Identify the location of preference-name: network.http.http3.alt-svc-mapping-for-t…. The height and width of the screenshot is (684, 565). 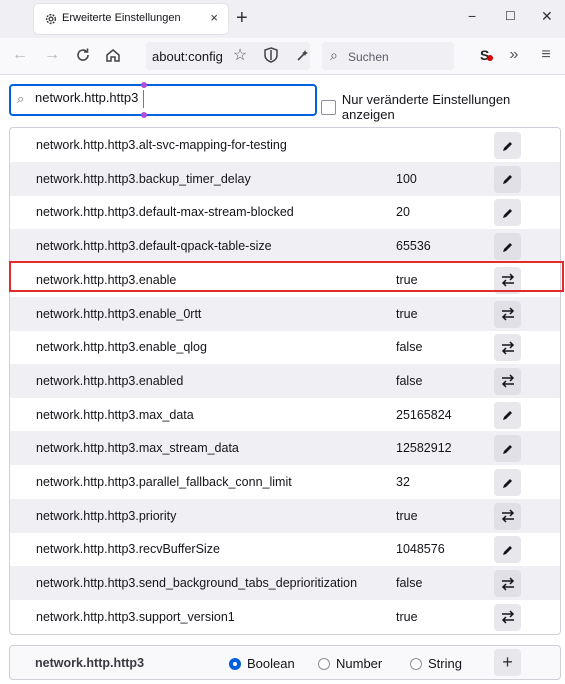
(161, 145).